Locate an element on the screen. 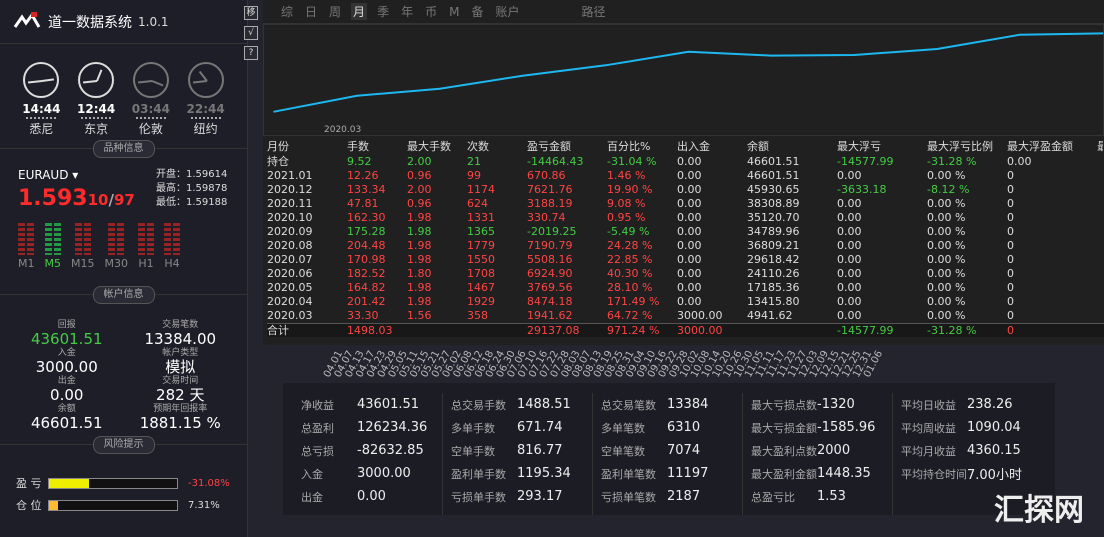 This screenshot has height=537, width=1104. risk-name: 盈 亏 is located at coordinates (29, 483).